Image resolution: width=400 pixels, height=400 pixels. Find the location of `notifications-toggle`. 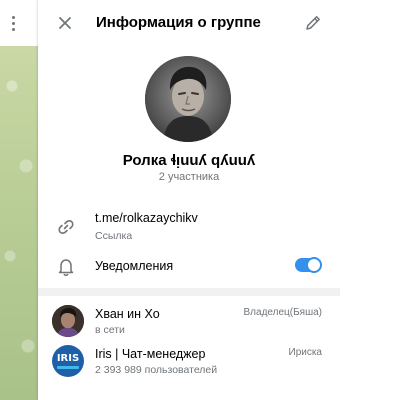

notifications-toggle is located at coordinates (308, 265).